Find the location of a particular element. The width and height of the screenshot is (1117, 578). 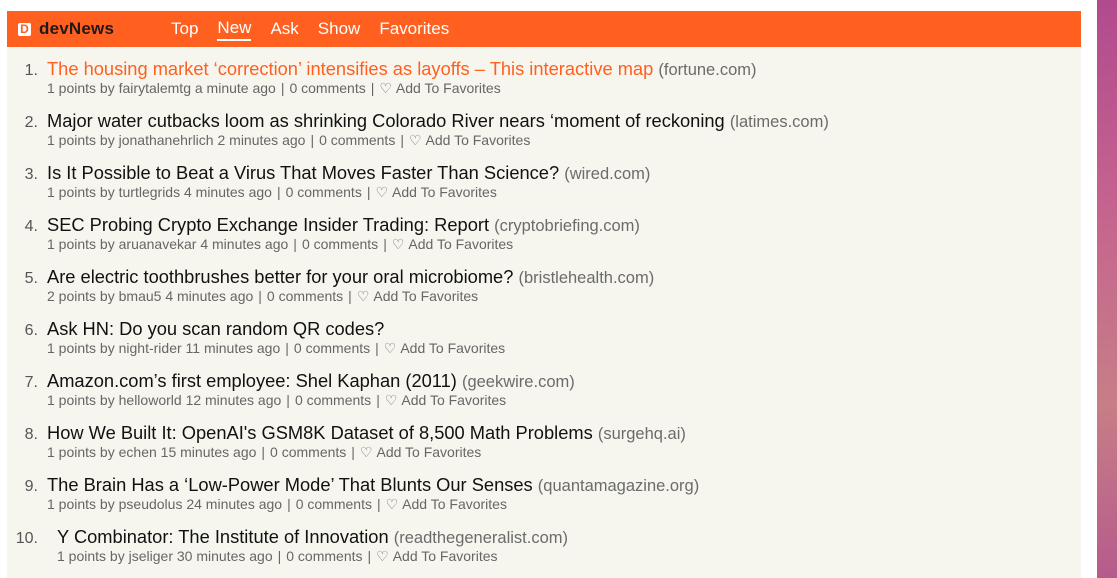

nav-top: Top is located at coordinates (184, 29).